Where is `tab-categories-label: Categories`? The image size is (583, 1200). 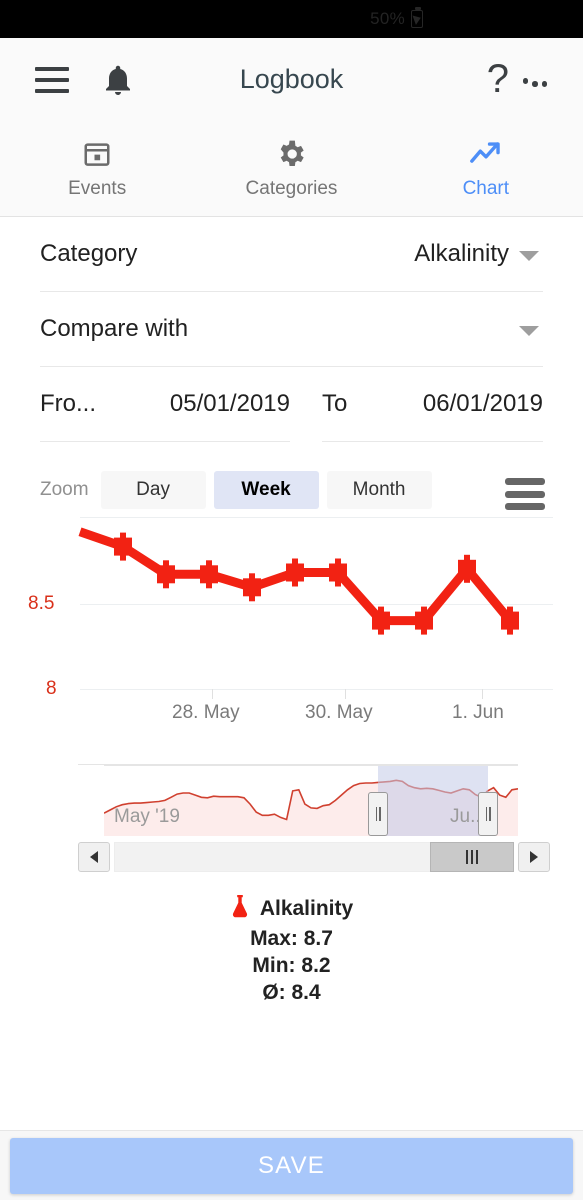
tab-categories-label: Categories is located at coordinates (291, 188).